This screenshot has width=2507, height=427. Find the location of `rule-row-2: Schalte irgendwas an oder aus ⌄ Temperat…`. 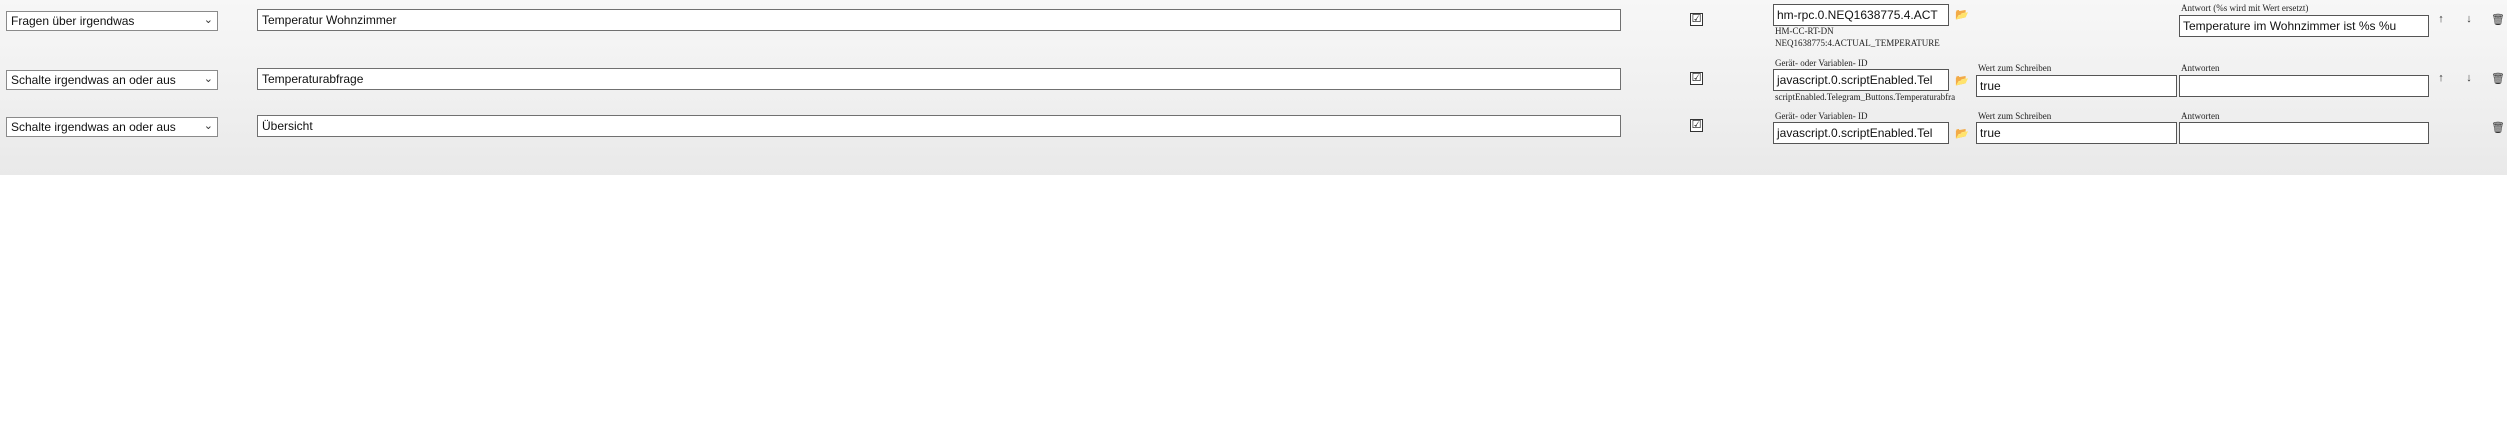

rule-row-2: Schalte irgendwas an oder aus ⌄ Temperat… is located at coordinates (1253, 80).